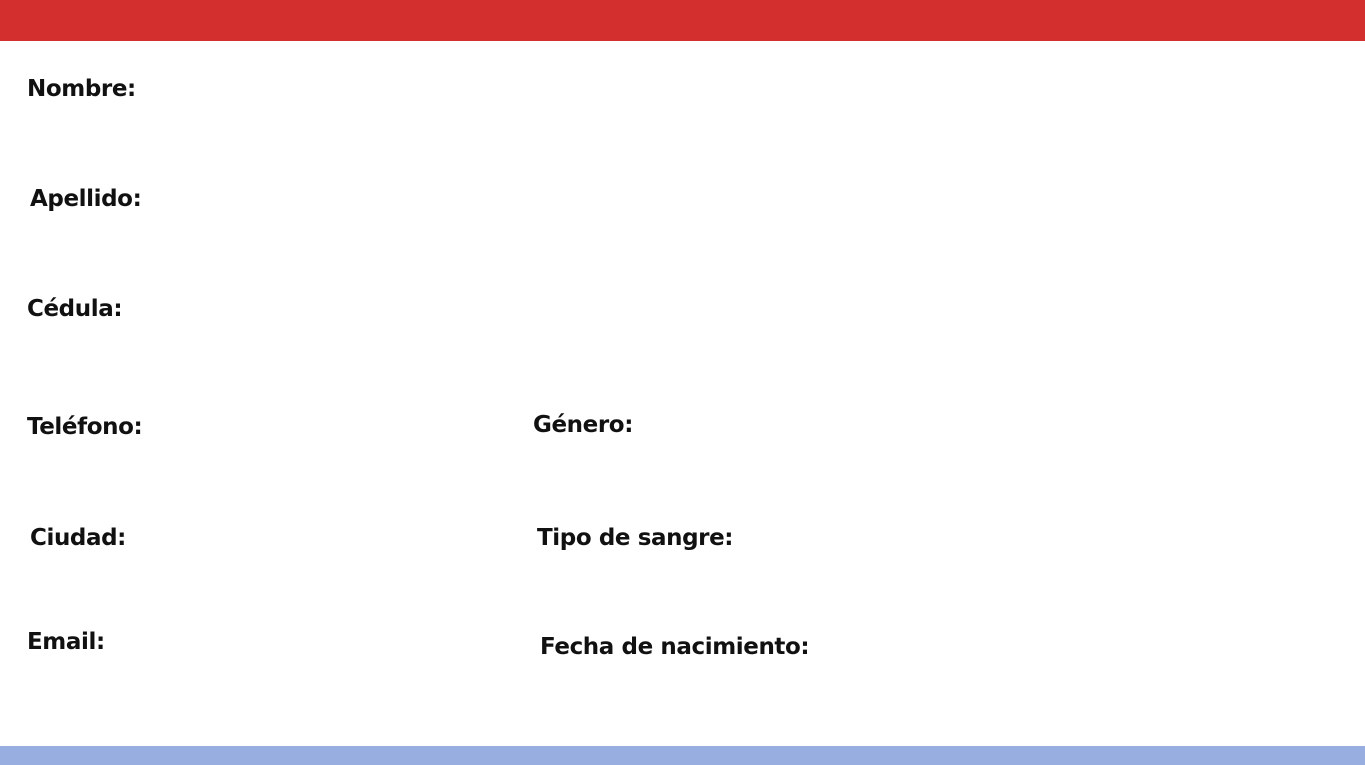 The height and width of the screenshot is (765, 1365). What do you see at coordinates (682, 755) in the screenshot?
I see `footer-bar` at bounding box center [682, 755].